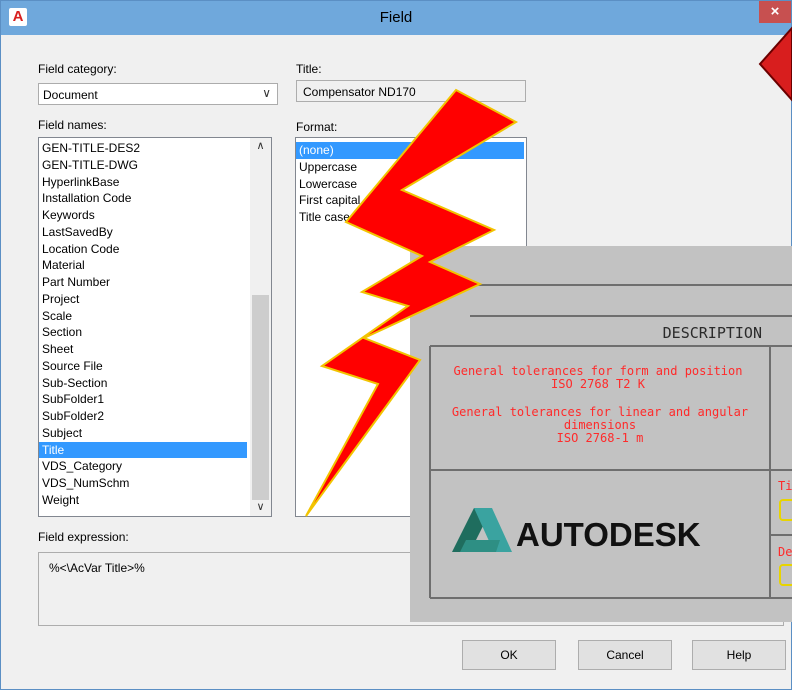  What do you see at coordinates (143, 299) in the screenshot?
I see `field-name-item: Project` at bounding box center [143, 299].